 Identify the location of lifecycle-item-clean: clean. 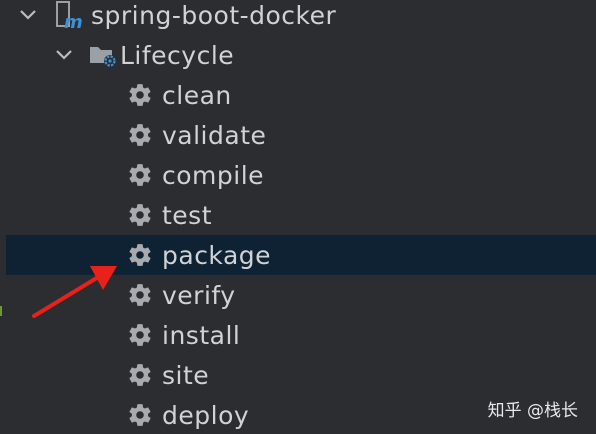
(298, 95).